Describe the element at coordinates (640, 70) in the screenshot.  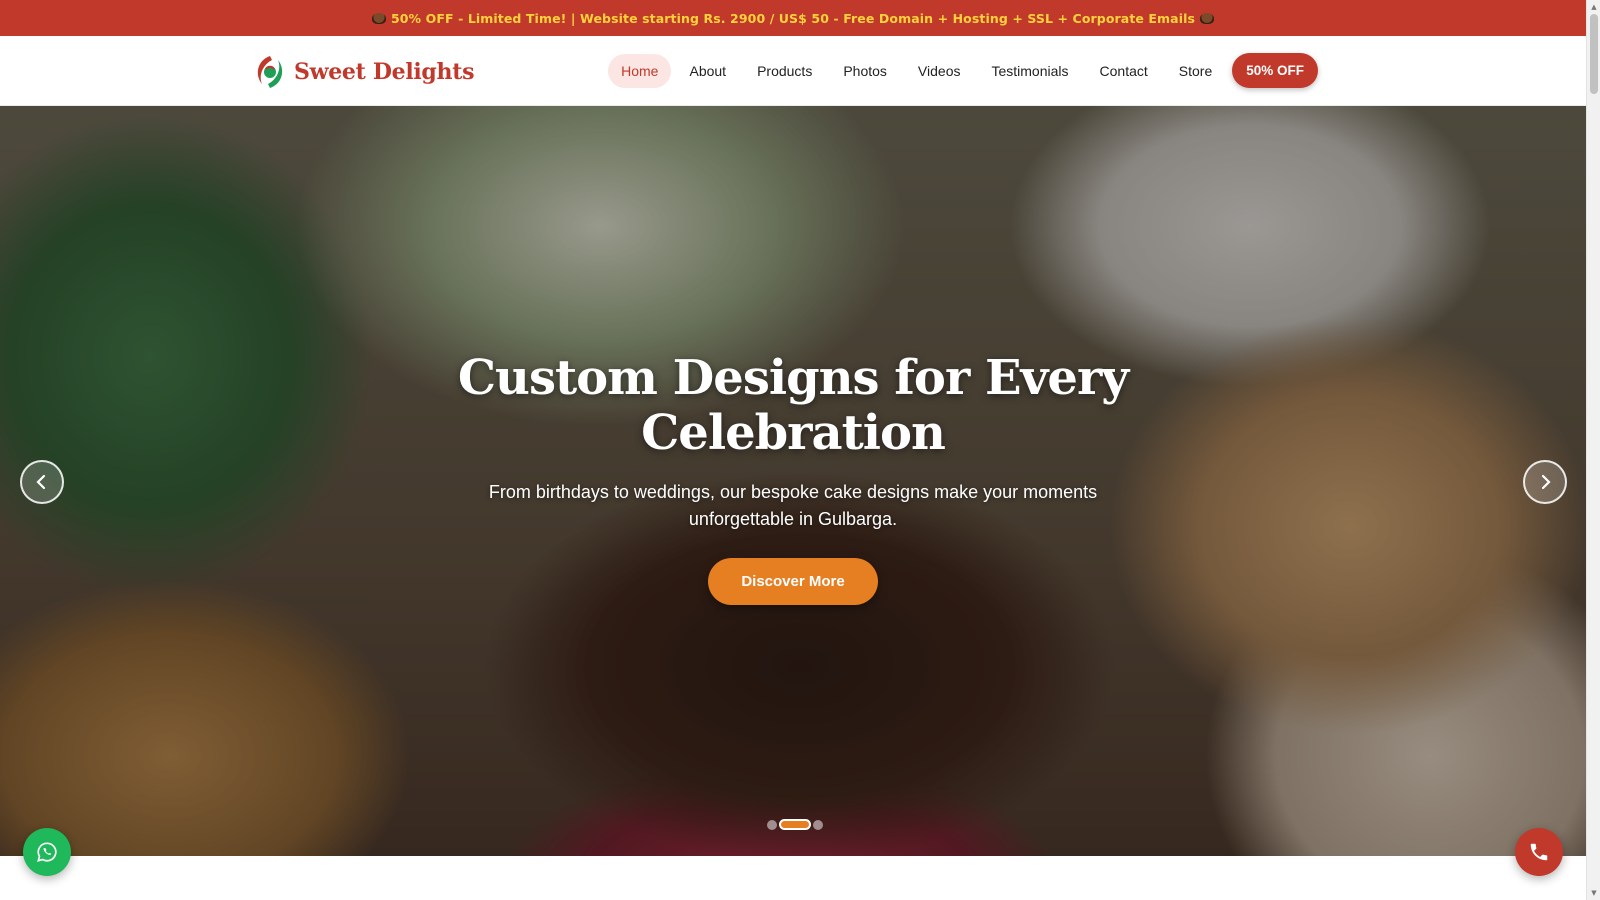
I see `nav-home: Home` at that location.